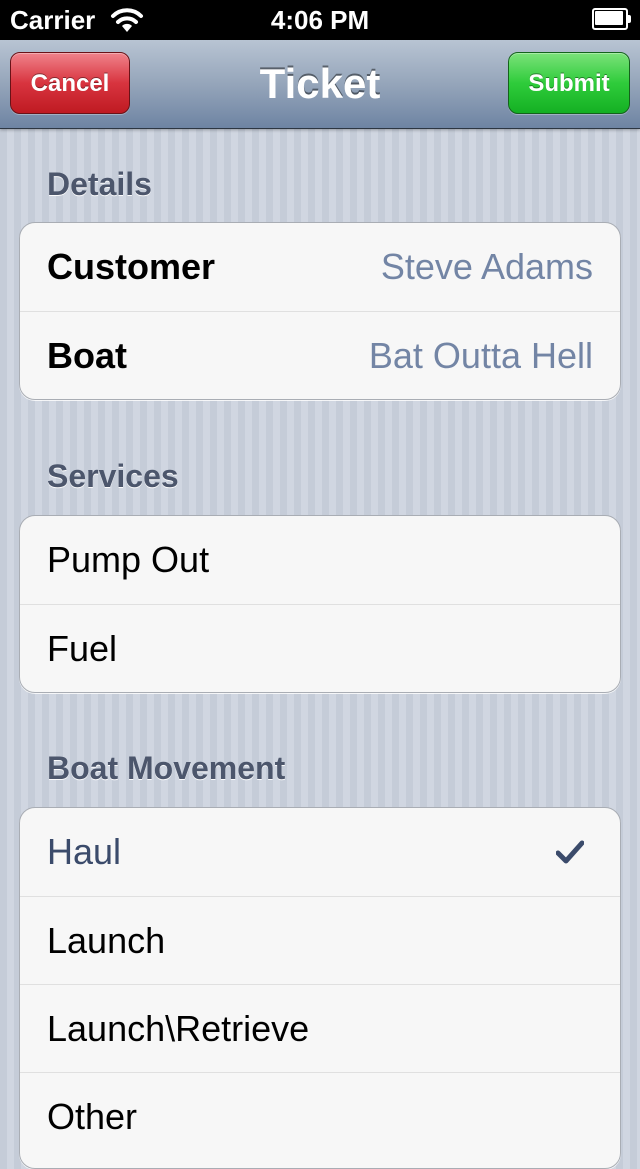 The image size is (640, 1169). I want to click on service-row-pump-out: Pump Out, so click(320, 560).